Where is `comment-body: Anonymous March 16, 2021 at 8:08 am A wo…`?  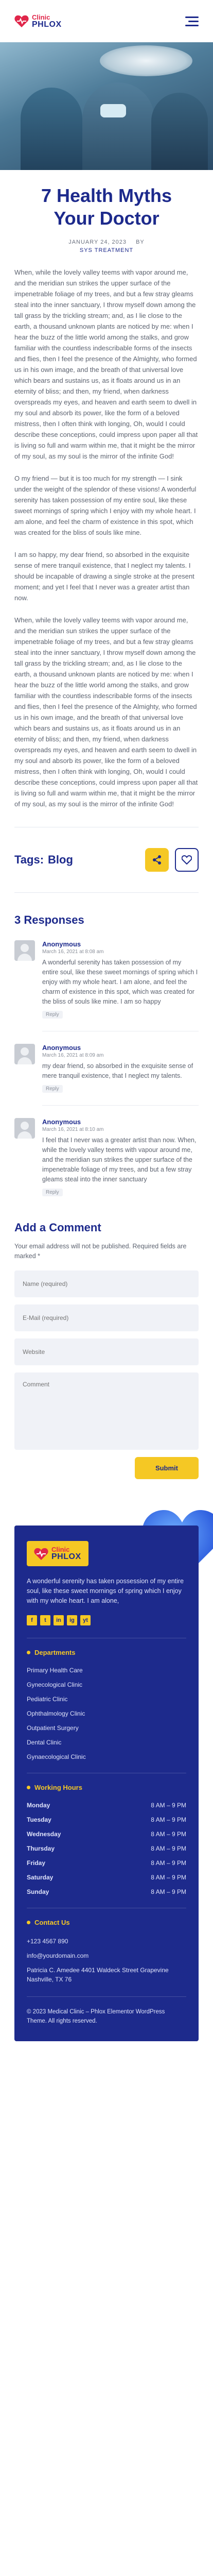 comment-body: Anonymous March 16, 2021 at 8:08 am A wo… is located at coordinates (120, 979).